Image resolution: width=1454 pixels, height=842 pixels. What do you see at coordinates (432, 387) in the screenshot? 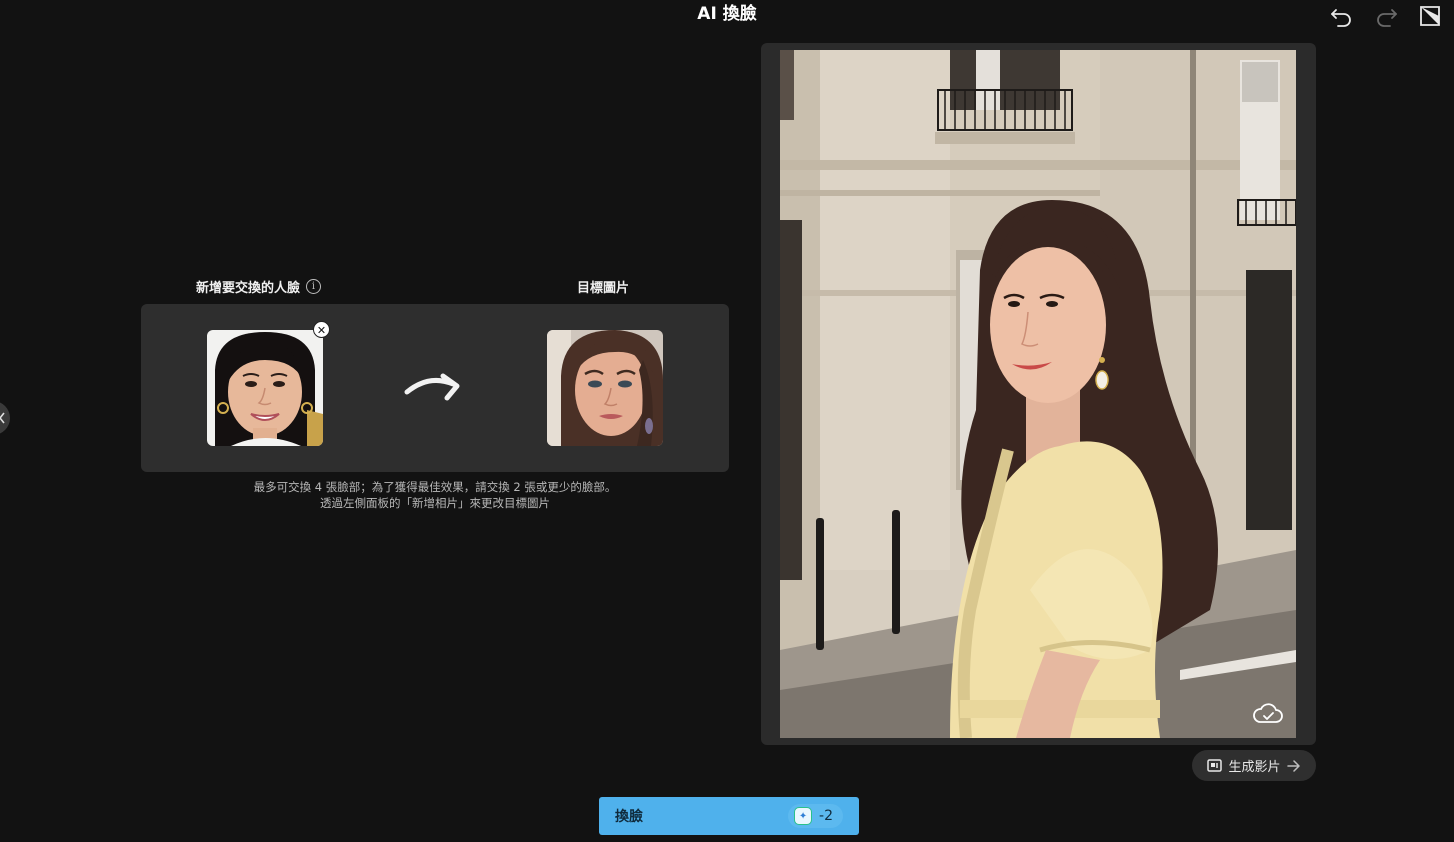
I see `curved-arrow-icon` at bounding box center [432, 387].